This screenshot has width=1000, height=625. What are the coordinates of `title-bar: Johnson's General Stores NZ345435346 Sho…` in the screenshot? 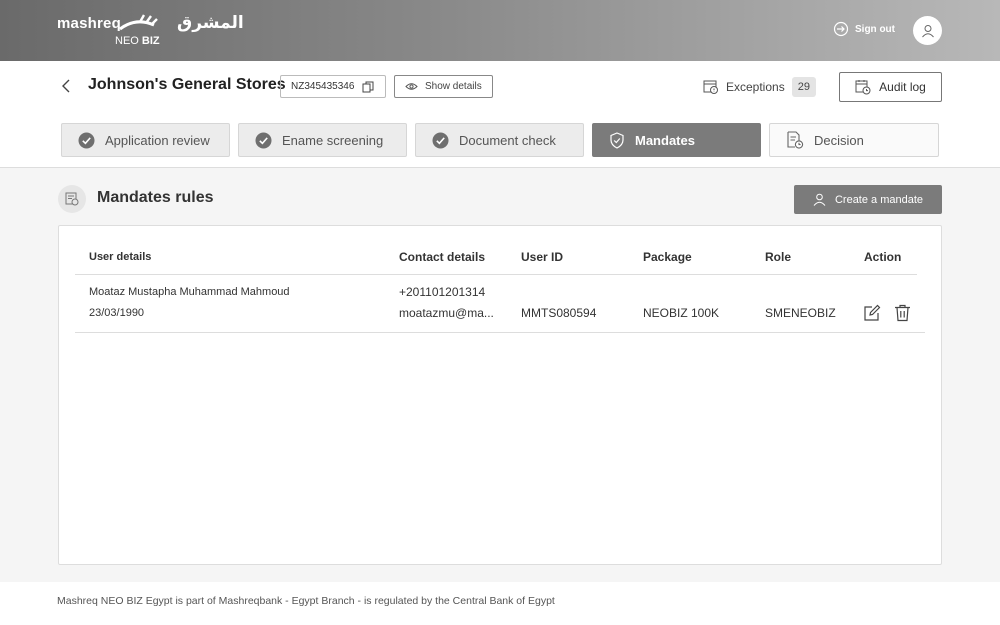 It's located at (500, 87).